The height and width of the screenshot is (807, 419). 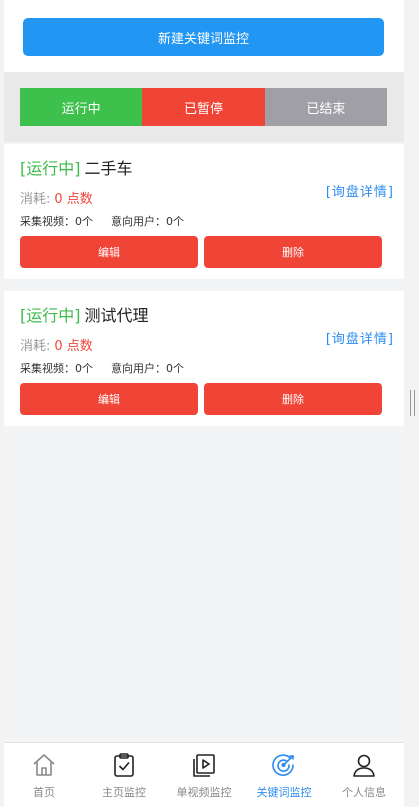 What do you see at coordinates (81, 107) in the screenshot?
I see `tab-running: 运行中` at bounding box center [81, 107].